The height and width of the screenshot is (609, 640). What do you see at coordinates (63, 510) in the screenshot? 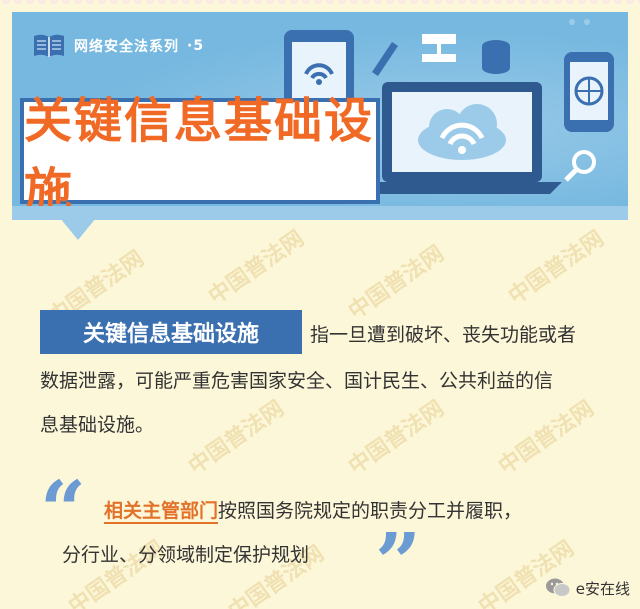
I see `open-quote-icon: “` at bounding box center [63, 510].